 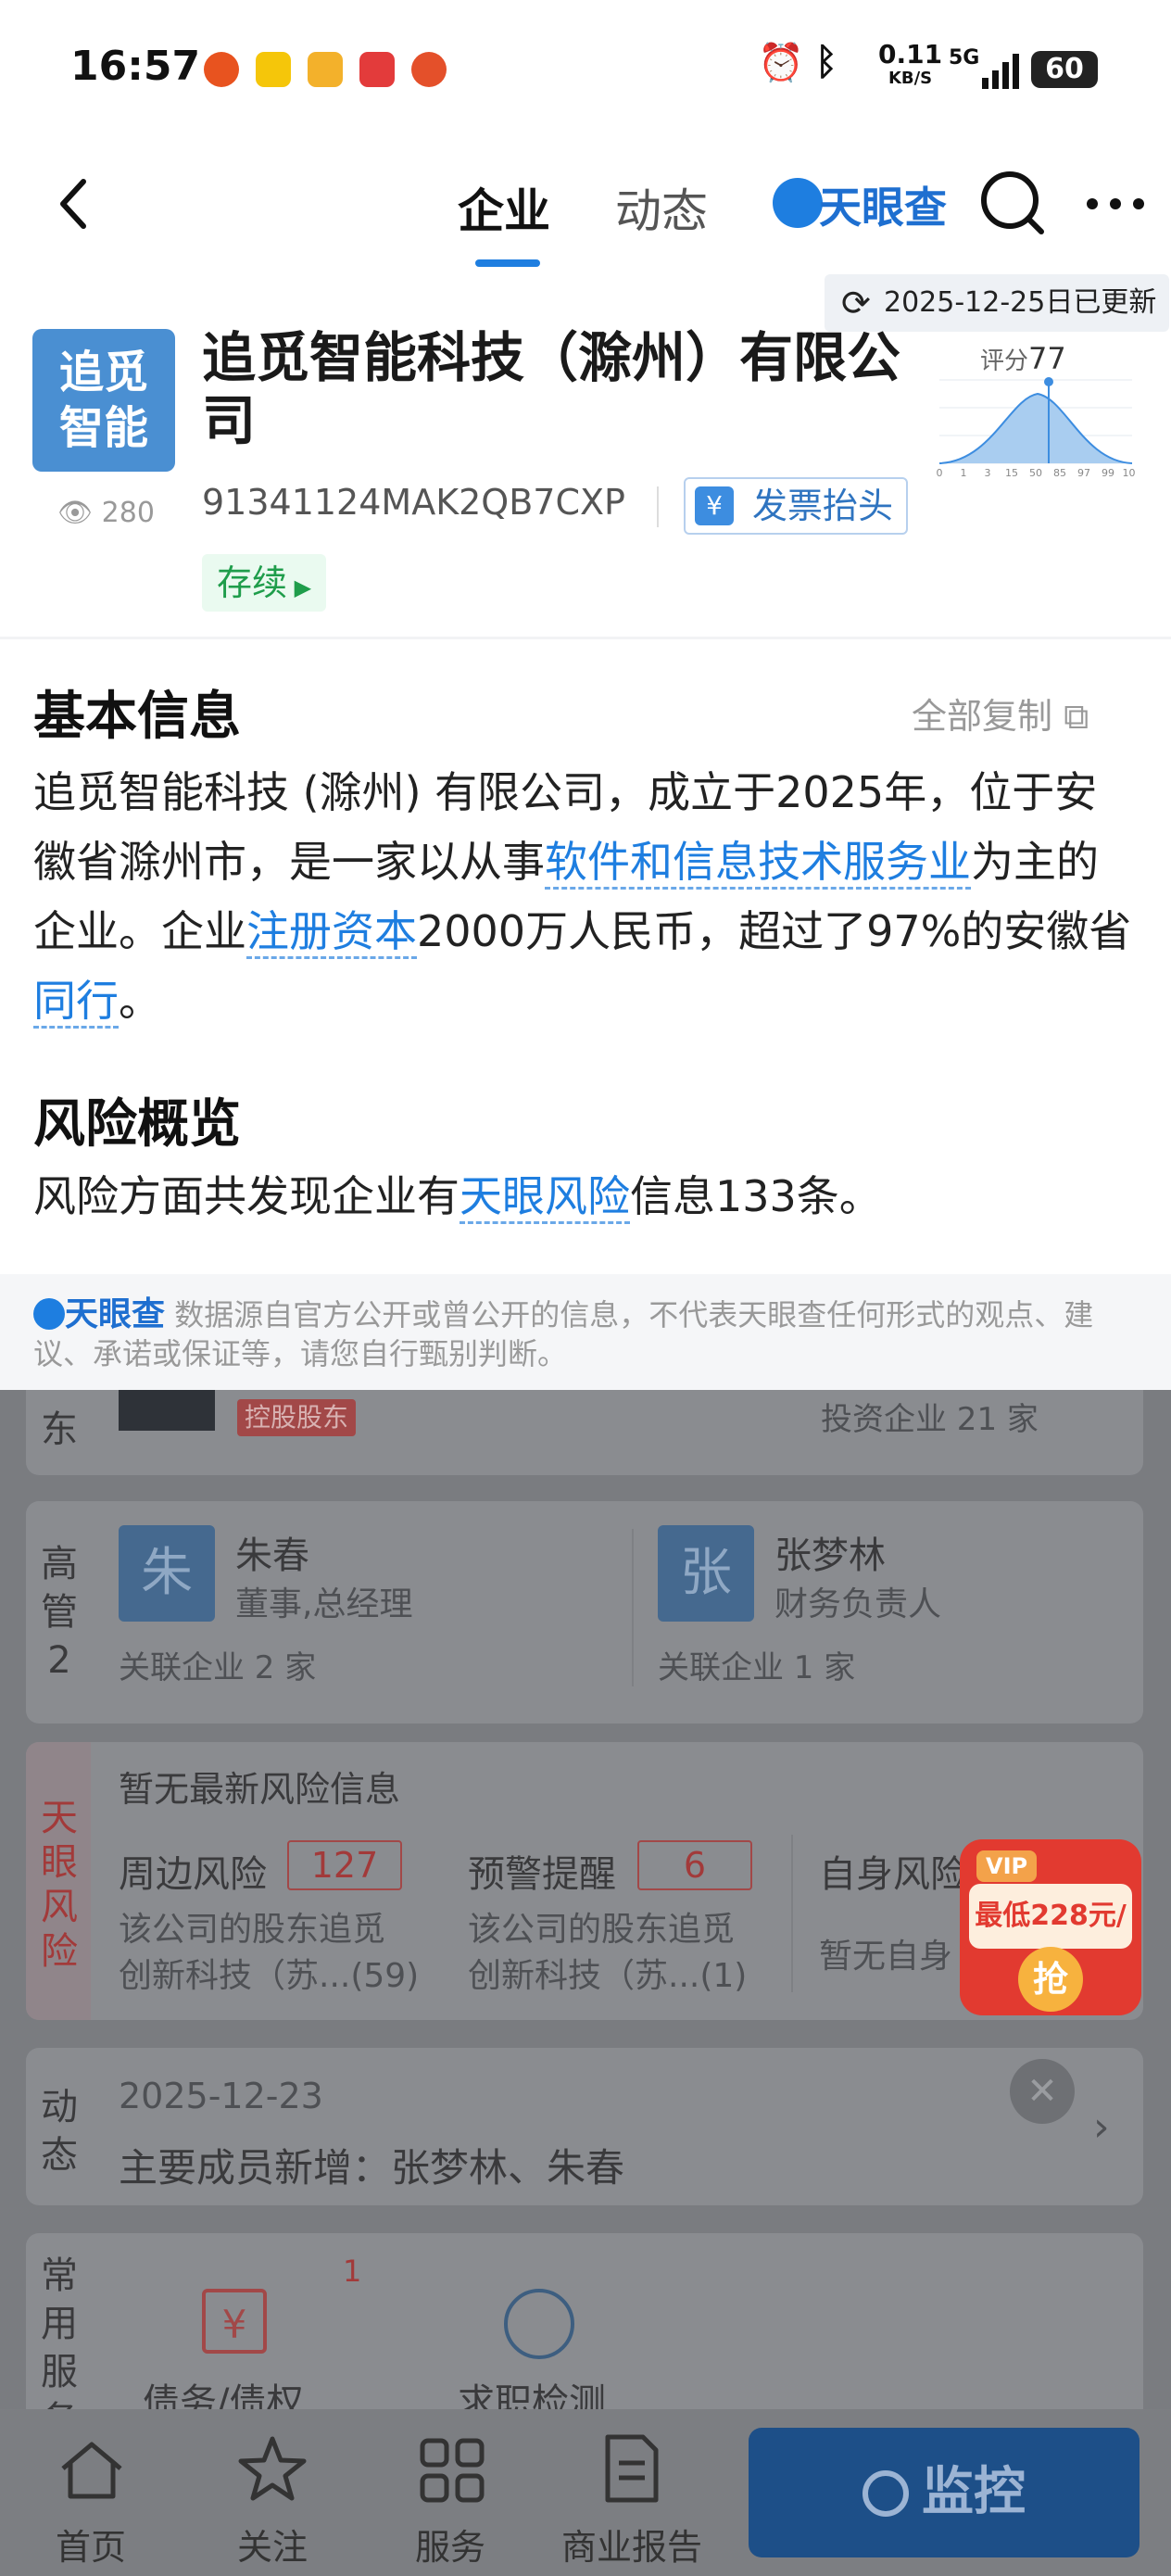 What do you see at coordinates (60, 1430) in the screenshot?
I see `shareholder-side-label: 东` at bounding box center [60, 1430].